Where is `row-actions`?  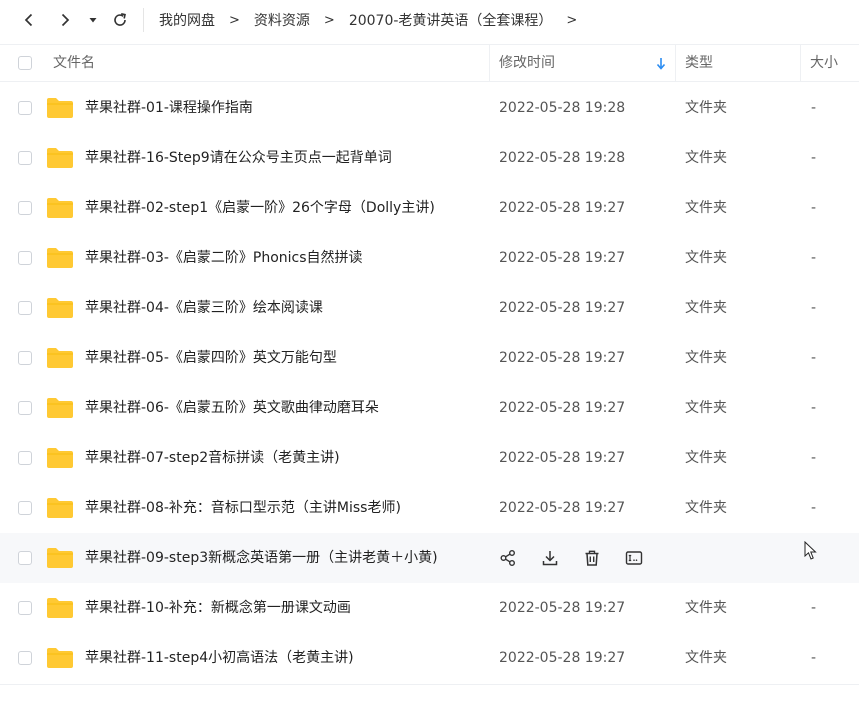
row-actions is located at coordinates (582, 558).